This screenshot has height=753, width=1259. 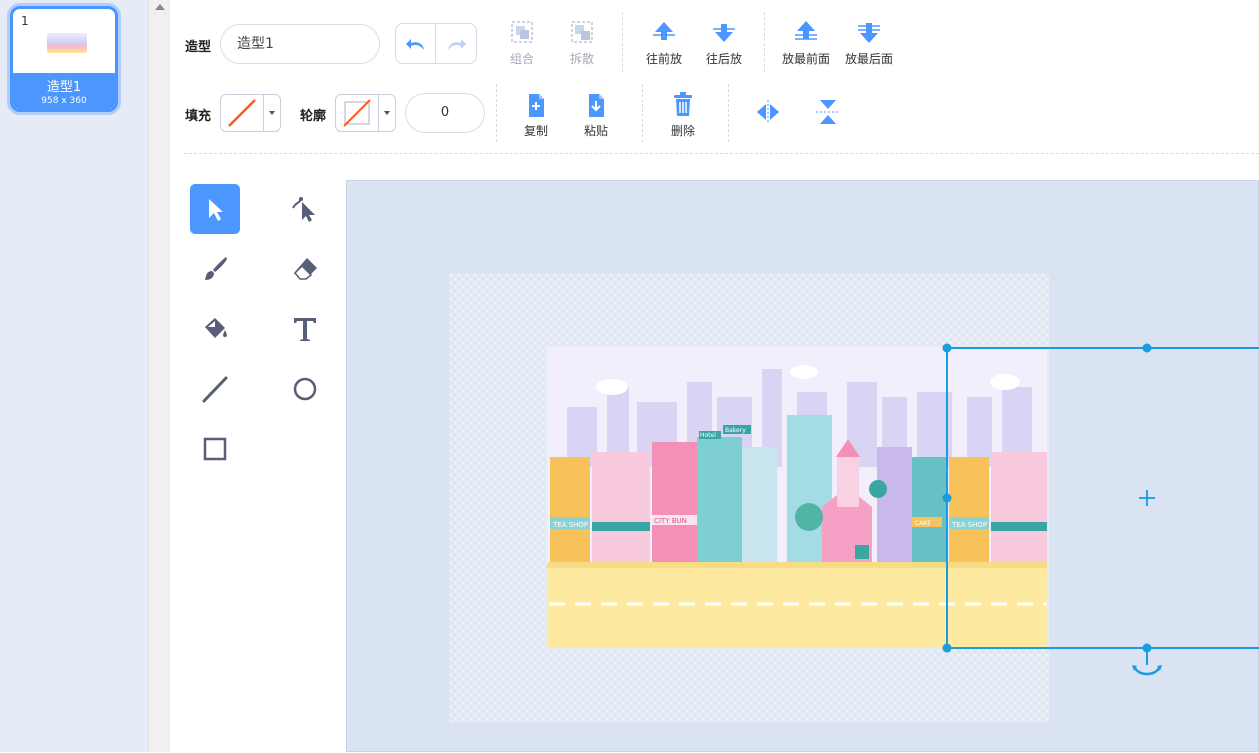 I want to click on costume-number: 1, so click(x=25, y=21).